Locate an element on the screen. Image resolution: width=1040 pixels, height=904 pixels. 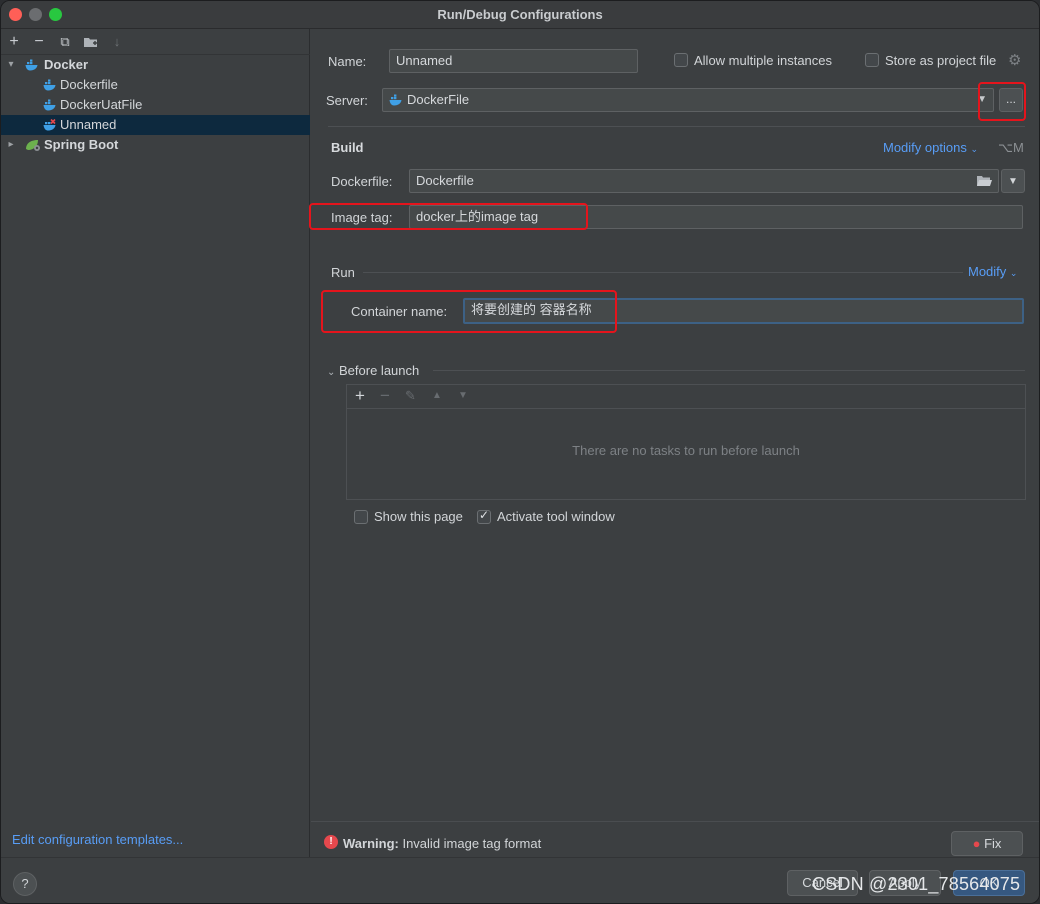
title-bar: Run/Debug Configurations is located at coordinates (520, 15).